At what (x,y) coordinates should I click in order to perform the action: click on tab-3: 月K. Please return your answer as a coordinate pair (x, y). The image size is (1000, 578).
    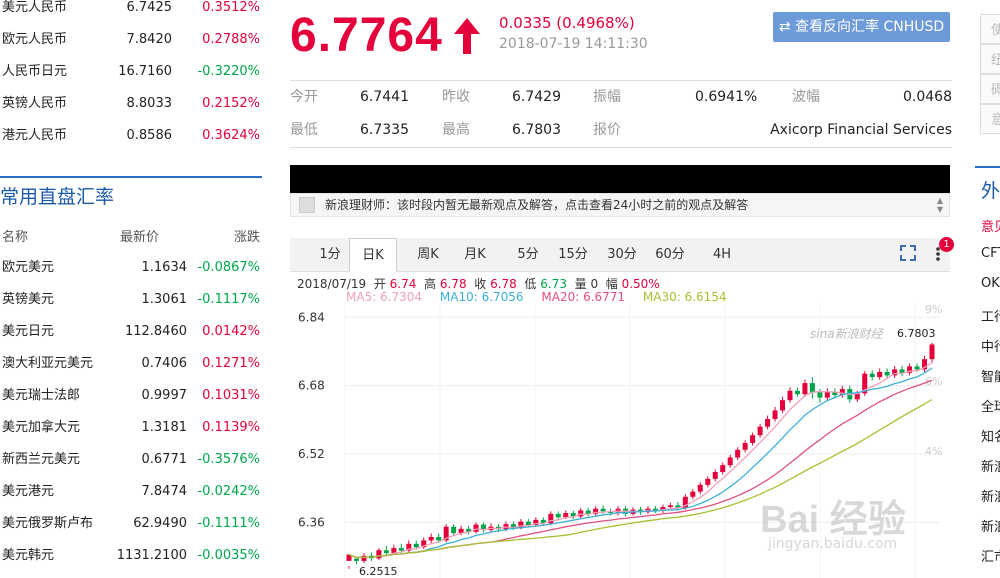
    Looking at the image, I should click on (475, 254).